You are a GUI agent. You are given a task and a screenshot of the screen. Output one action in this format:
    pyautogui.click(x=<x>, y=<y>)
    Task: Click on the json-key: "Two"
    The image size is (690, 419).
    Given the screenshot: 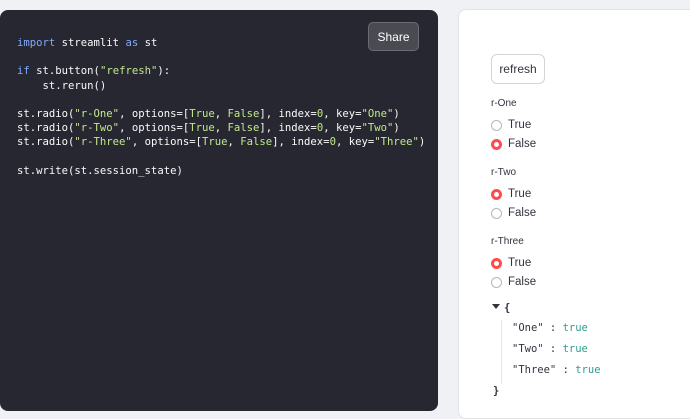 What is the action you would take?
    pyautogui.click(x=528, y=349)
    